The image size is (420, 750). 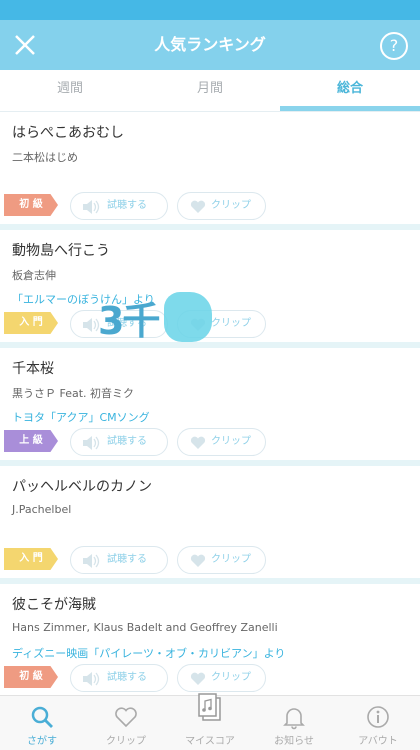 I want to click on tabbar-label: お知らせ, so click(x=294, y=741).